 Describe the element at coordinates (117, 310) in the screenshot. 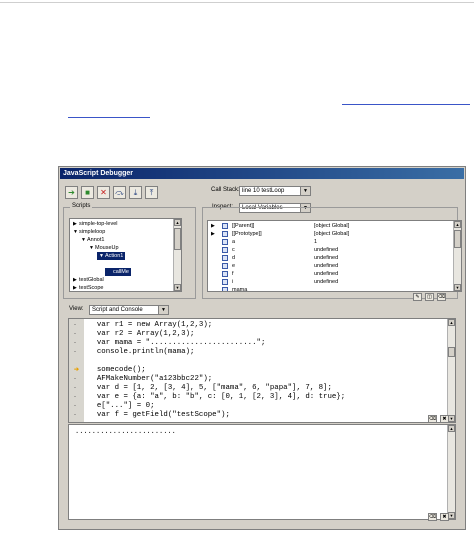

I see `view-value: Script and Console` at that location.